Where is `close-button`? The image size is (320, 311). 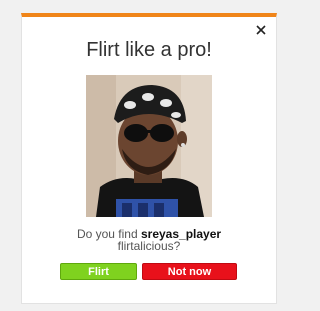
close-button is located at coordinates (261, 30).